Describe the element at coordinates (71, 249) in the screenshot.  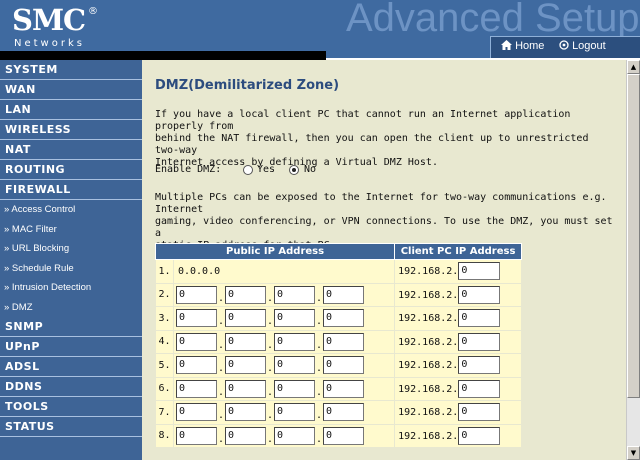
I see `submenu-item-url-blocking: » URL Blocking` at that location.